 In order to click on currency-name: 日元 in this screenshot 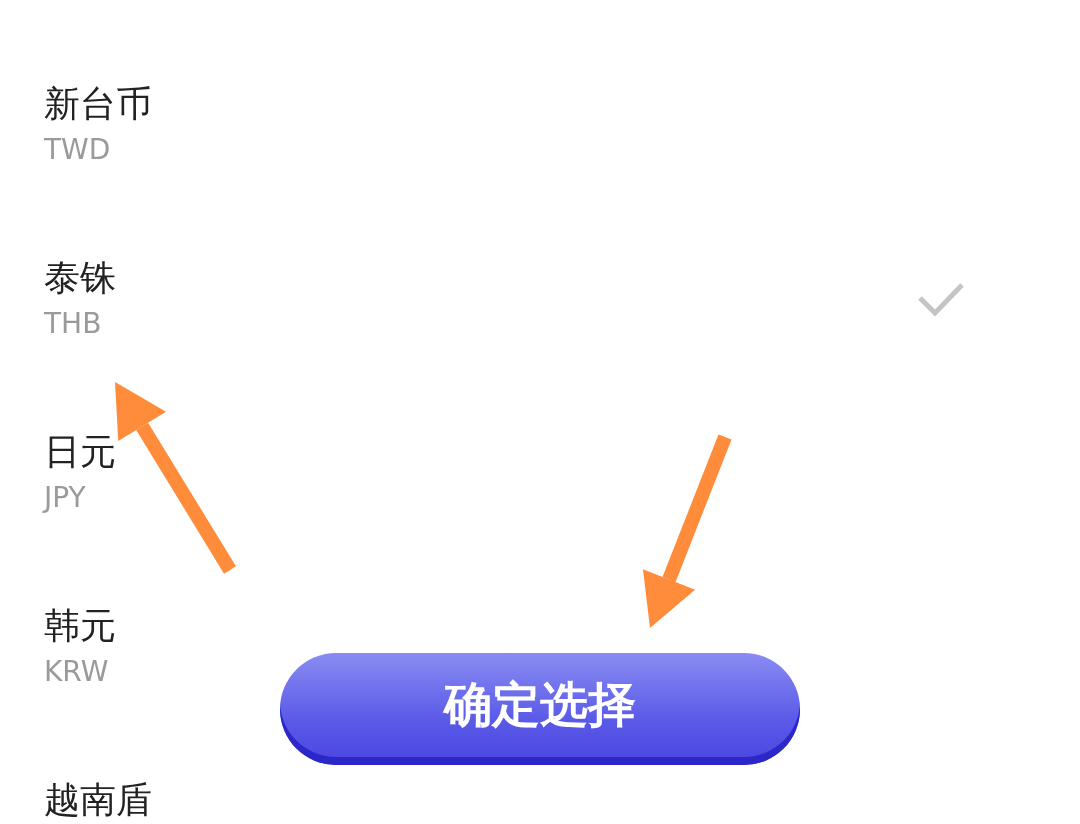, I will do `click(80, 452)`.